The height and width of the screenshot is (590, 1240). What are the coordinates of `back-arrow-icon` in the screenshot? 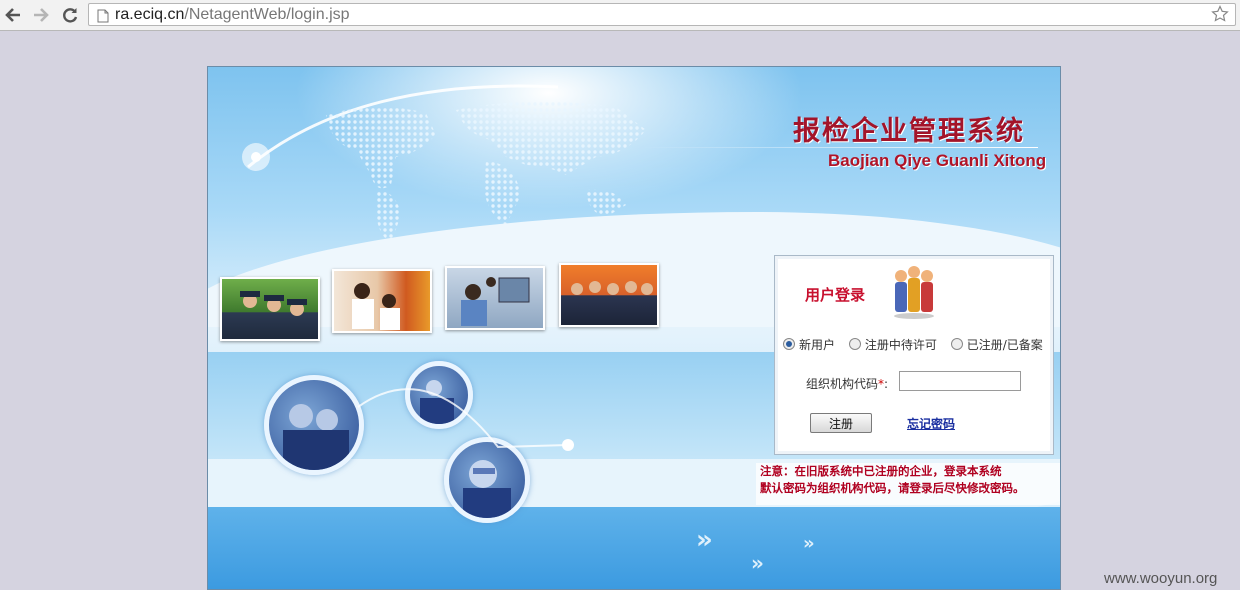 It's located at (13, 15).